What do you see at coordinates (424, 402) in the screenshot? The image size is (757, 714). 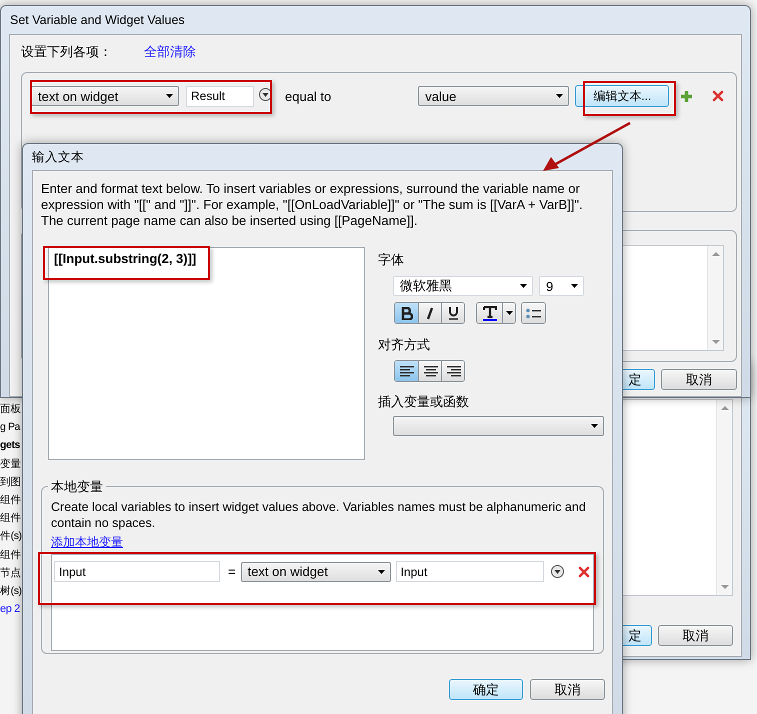 I see `insert-label: 插入变量或函数` at bounding box center [424, 402].